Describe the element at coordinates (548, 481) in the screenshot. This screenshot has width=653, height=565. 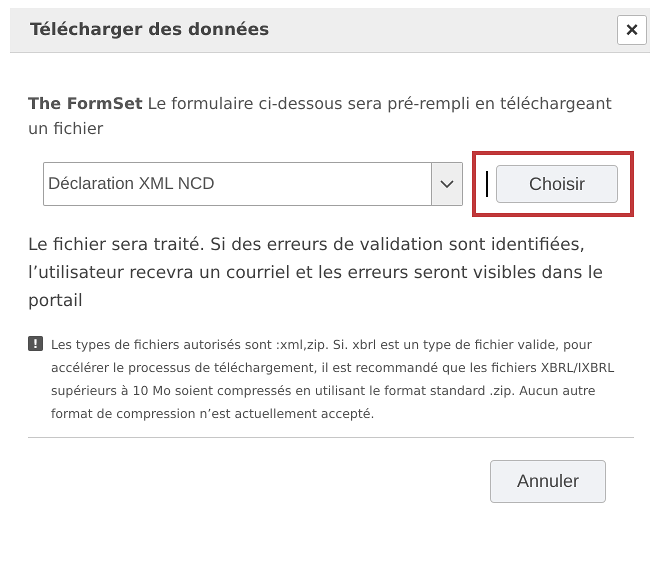
I see `cancel-button: Annuler` at that location.